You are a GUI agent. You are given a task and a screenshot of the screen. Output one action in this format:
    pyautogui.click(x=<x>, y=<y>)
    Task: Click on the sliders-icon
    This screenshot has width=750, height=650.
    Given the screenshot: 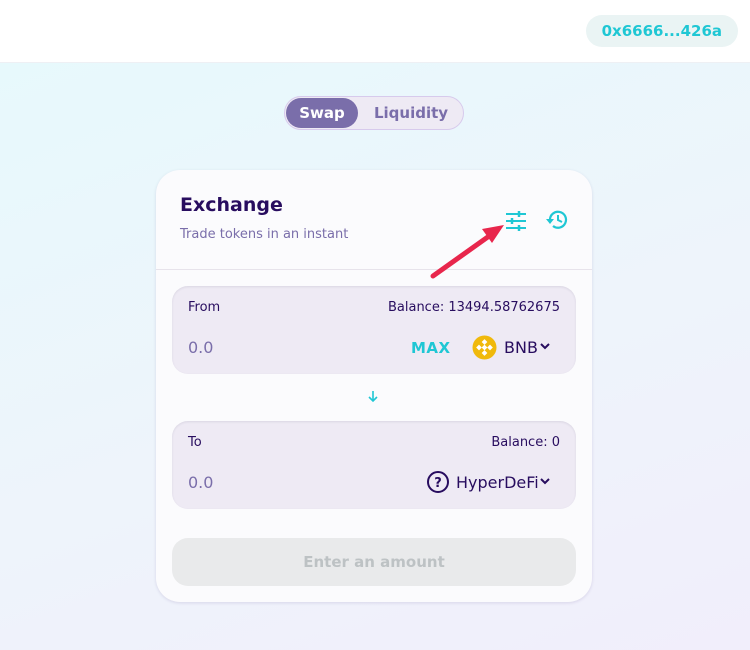 What is the action you would take?
    pyautogui.click(x=516, y=221)
    